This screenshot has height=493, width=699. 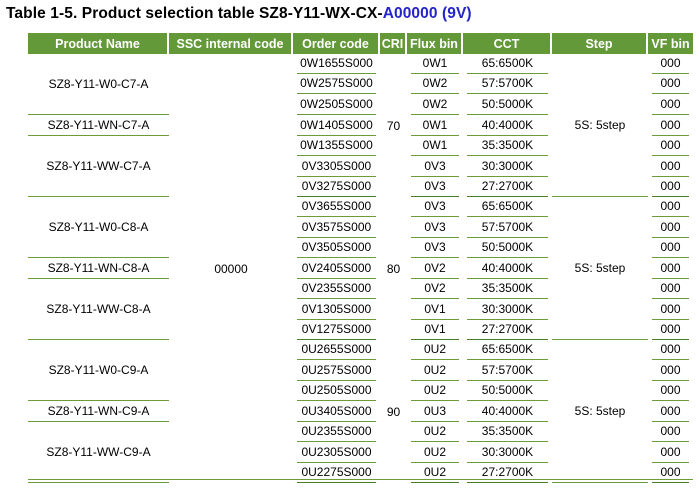 What do you see at coordinates (336, 166) in the screenshot?
I see `order-code: 0V3305S000` at bounding box center [336, 166].